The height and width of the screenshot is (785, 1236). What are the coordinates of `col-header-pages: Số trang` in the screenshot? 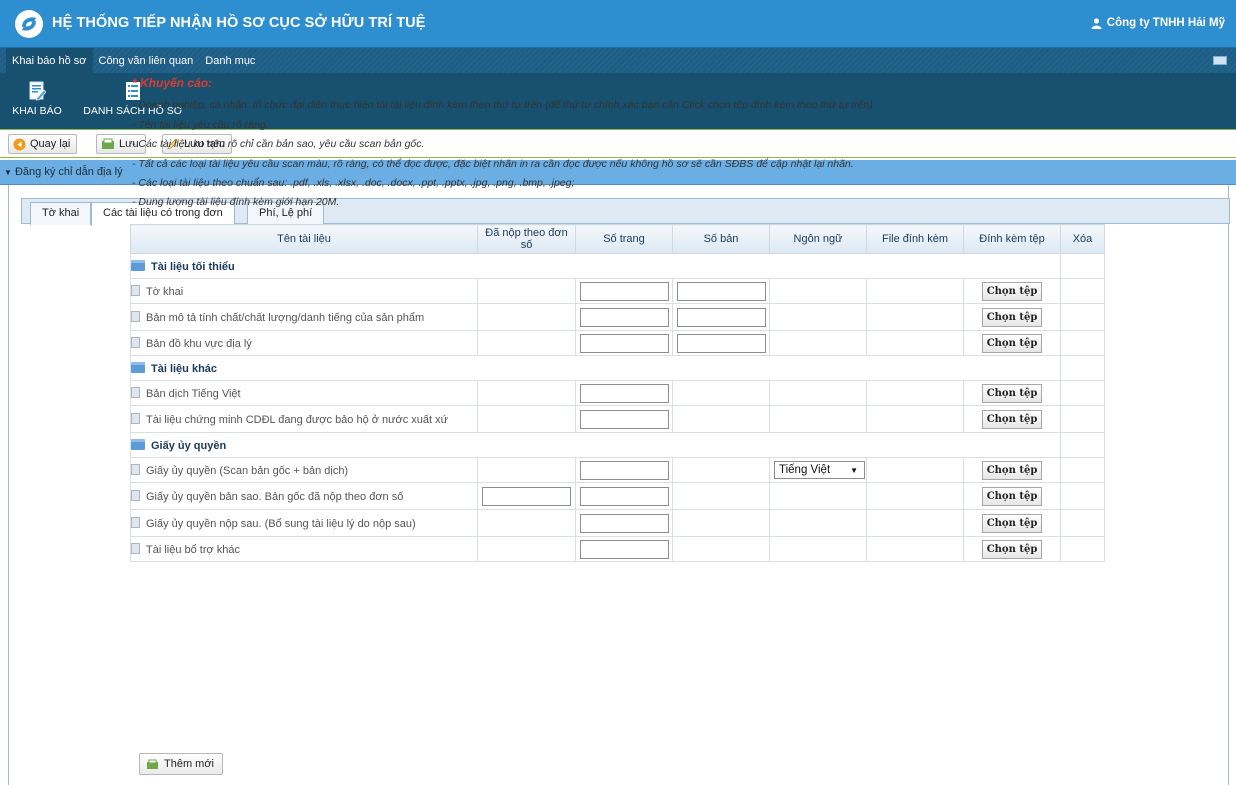 It's located at (624, 239).